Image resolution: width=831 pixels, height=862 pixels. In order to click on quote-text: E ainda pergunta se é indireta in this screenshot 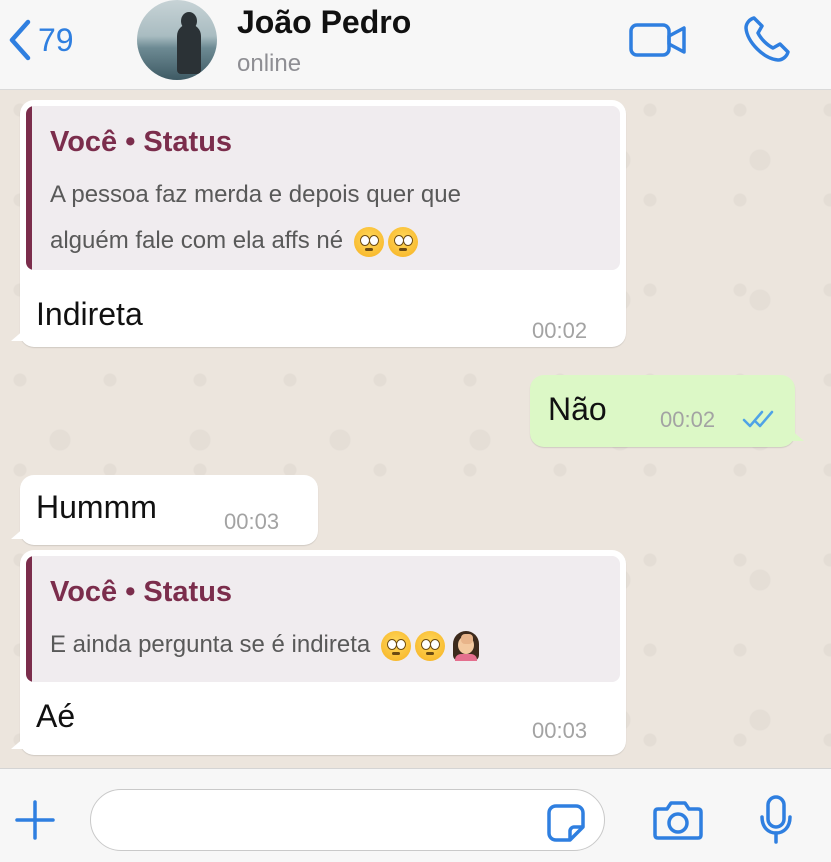, I will do `click(327, 645)`.